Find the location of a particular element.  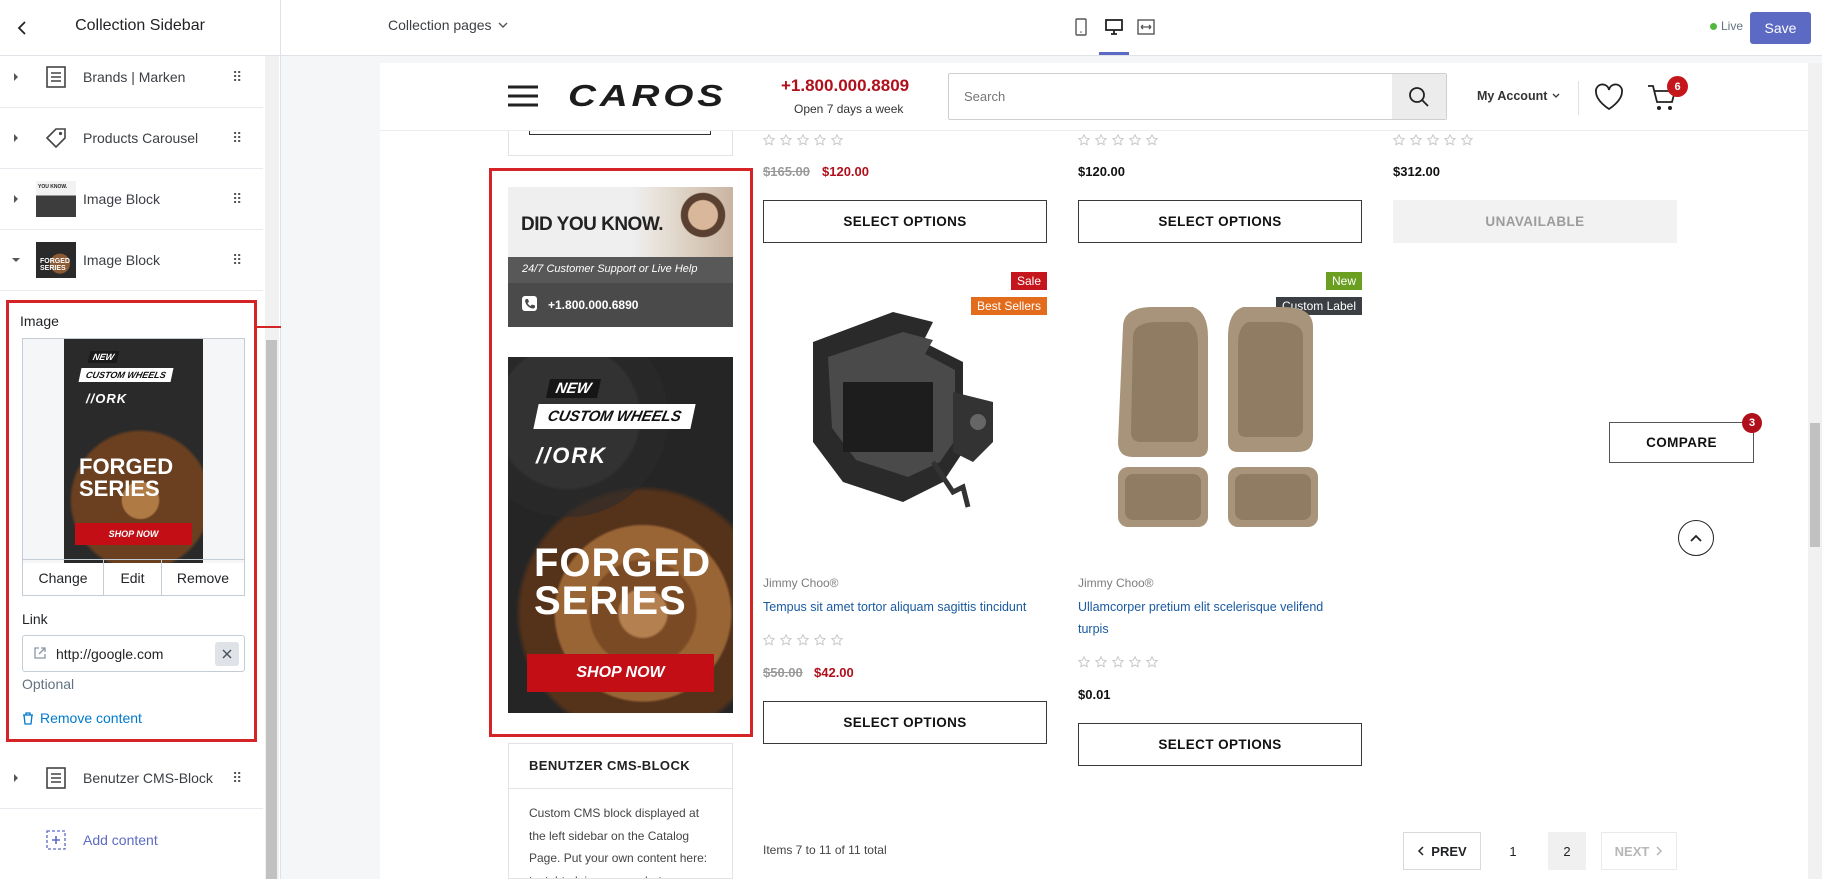

mobile-view-icon is located at coordinates (1081, 27).